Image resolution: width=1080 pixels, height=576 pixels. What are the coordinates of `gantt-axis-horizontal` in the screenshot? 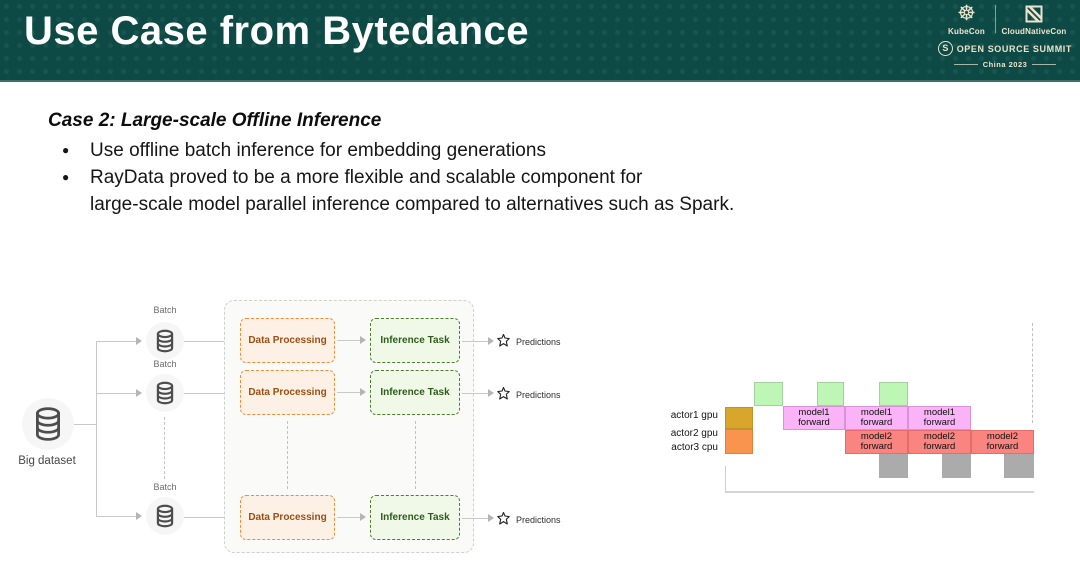 It's located at (879, 492).